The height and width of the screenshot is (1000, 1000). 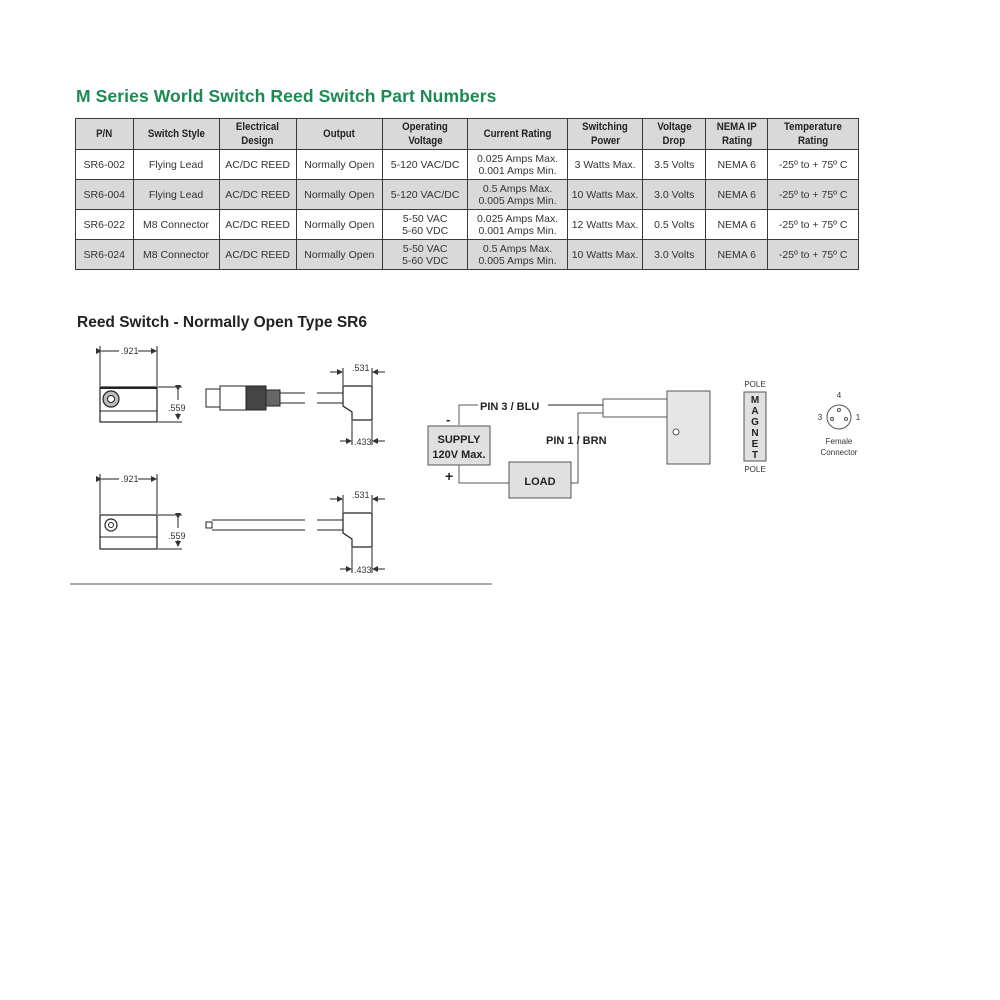 What do you see at coordinates (813, 134) in the screenshot?
I see `header-temperature-rating: Temperature Rating` at bounding box center [813, 134].